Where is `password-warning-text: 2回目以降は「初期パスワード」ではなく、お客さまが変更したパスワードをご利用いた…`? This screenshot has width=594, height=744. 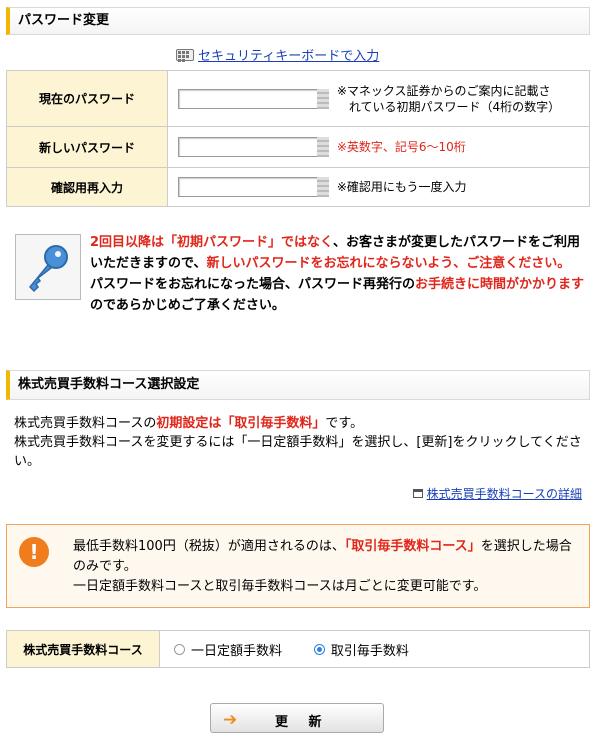 password-warning-text: 2回目以降は「初期パスワード」ではなく、お客さまが変更したパスワードをご利用いた… is located at coordinates (337, 274).